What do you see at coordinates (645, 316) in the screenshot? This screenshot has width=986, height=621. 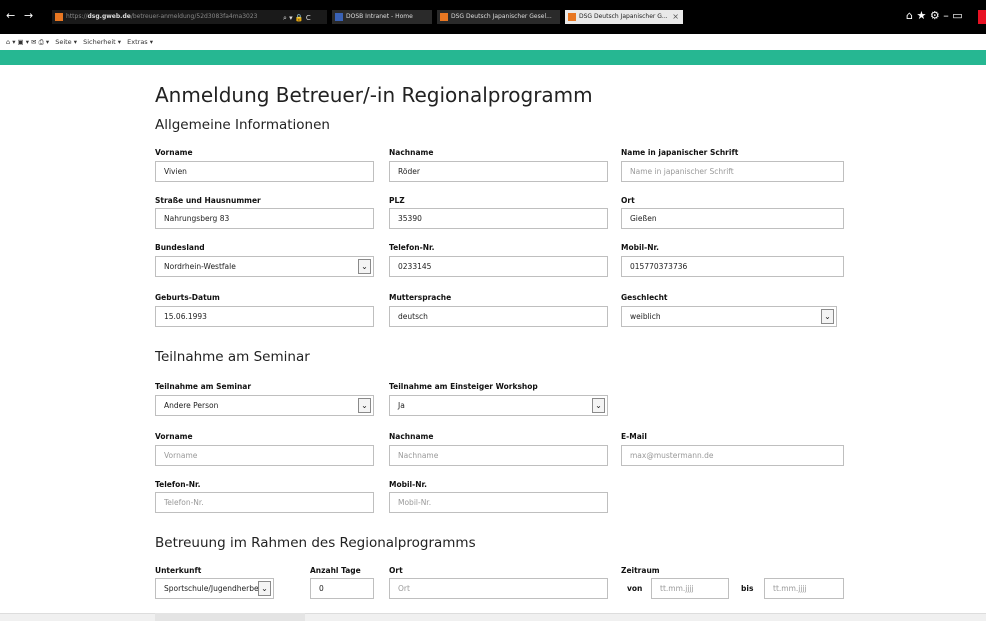 I see `geschlecht-value: weiblich` at bounding box center [645, 316].